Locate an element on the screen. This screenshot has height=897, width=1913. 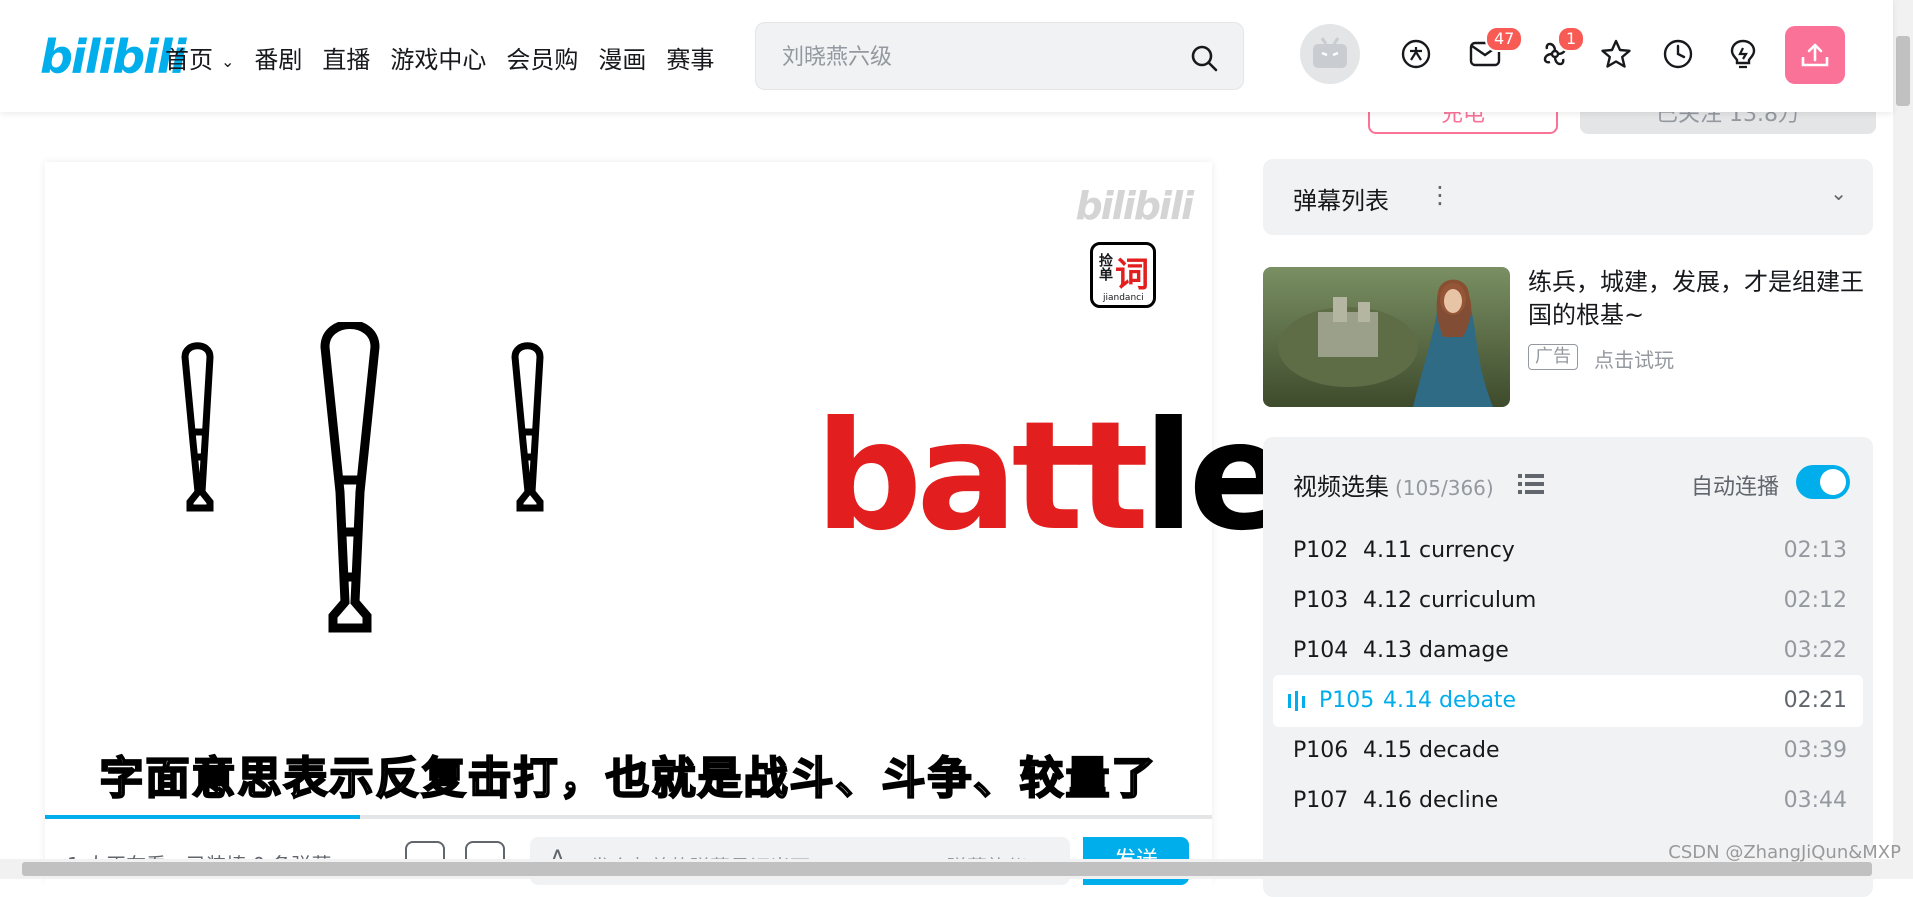
vocab-word: battle is located at coordinates (1052, 477).